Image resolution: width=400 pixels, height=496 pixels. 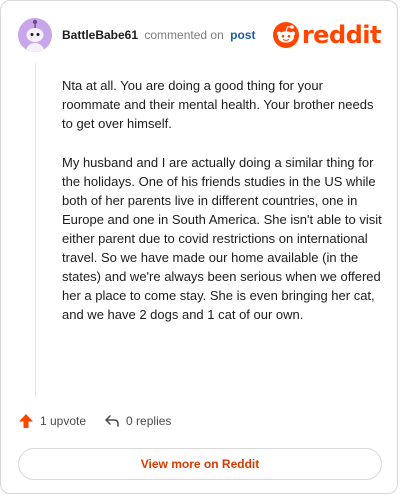 I want to click on reddit-logo: reddit, so click(x=327, y=35).